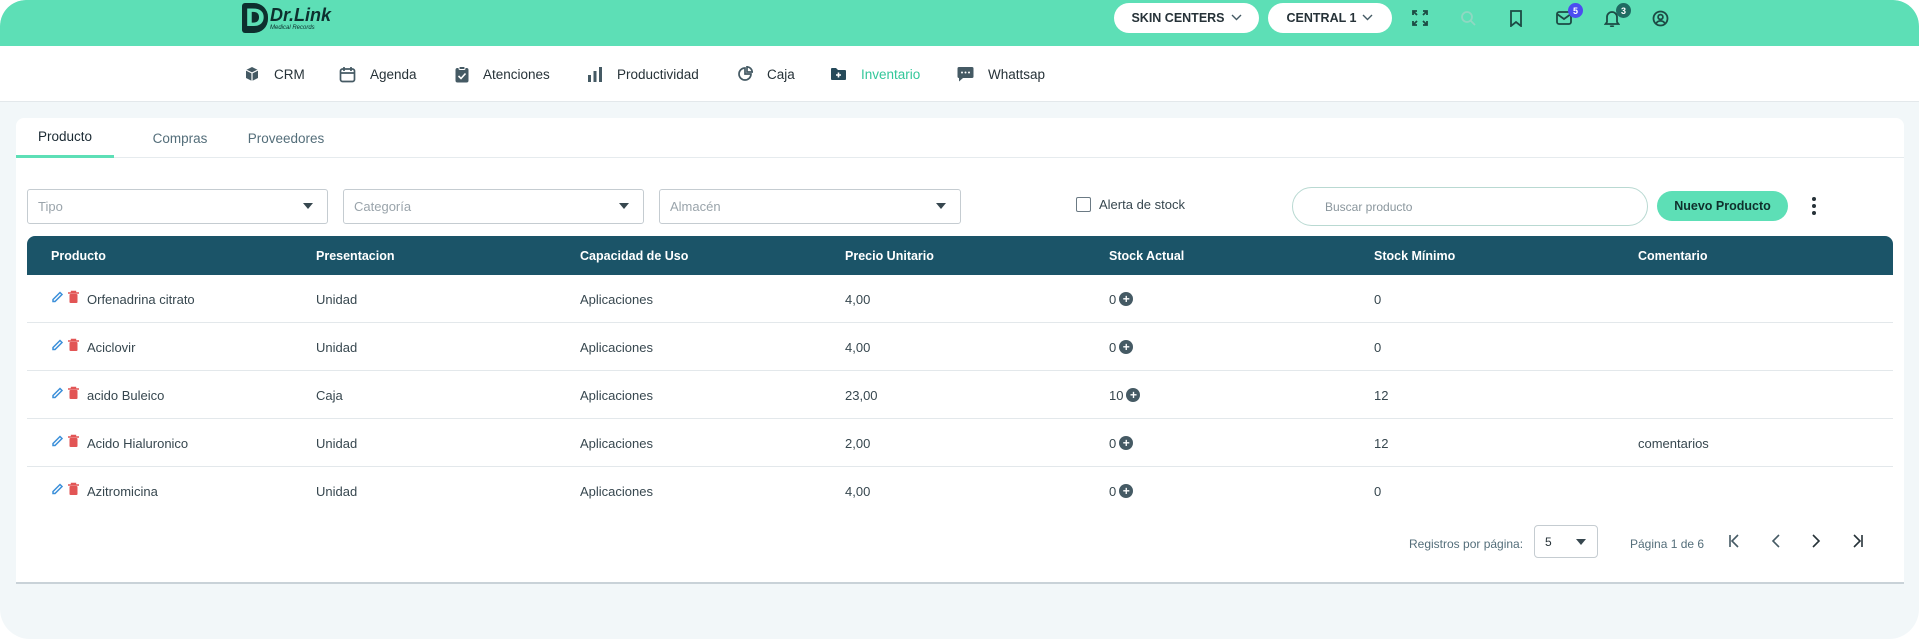 Image resolution: width=1919 pixels, height=639 pixels. Describe the element at coordinates (286, 138) in the screenshot. I see `tab-proveedores: Proveedores` at that location.